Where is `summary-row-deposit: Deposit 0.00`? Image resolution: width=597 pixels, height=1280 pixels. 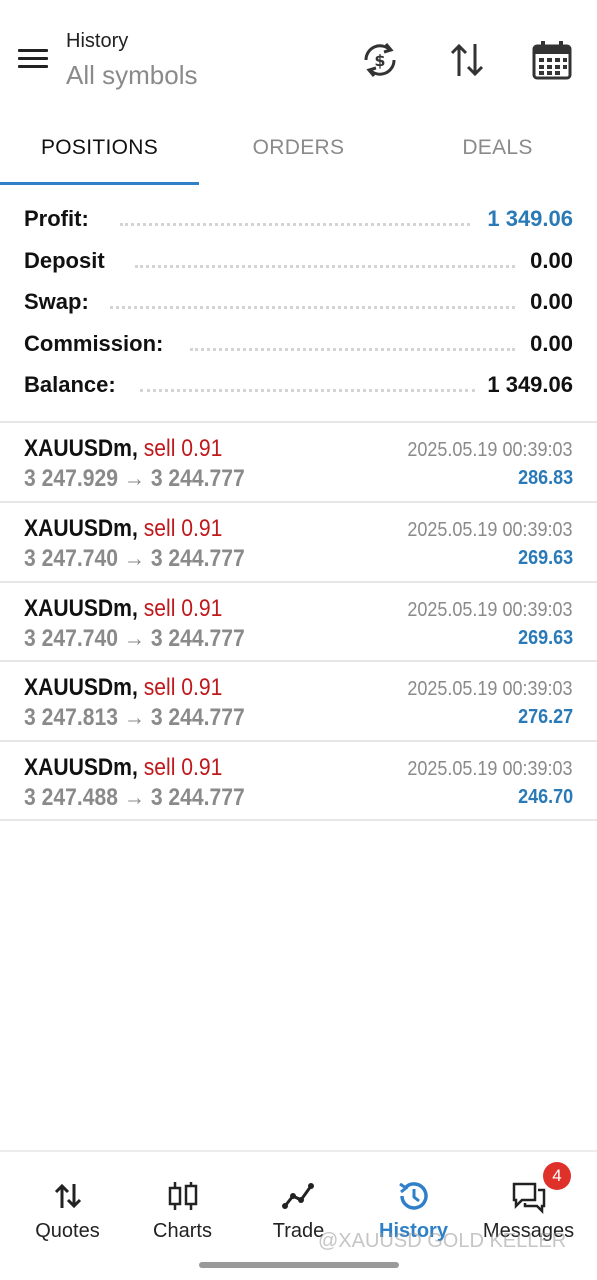
summary-row-deposit: Deposit 0.00 is located at coordinates (298, 262).